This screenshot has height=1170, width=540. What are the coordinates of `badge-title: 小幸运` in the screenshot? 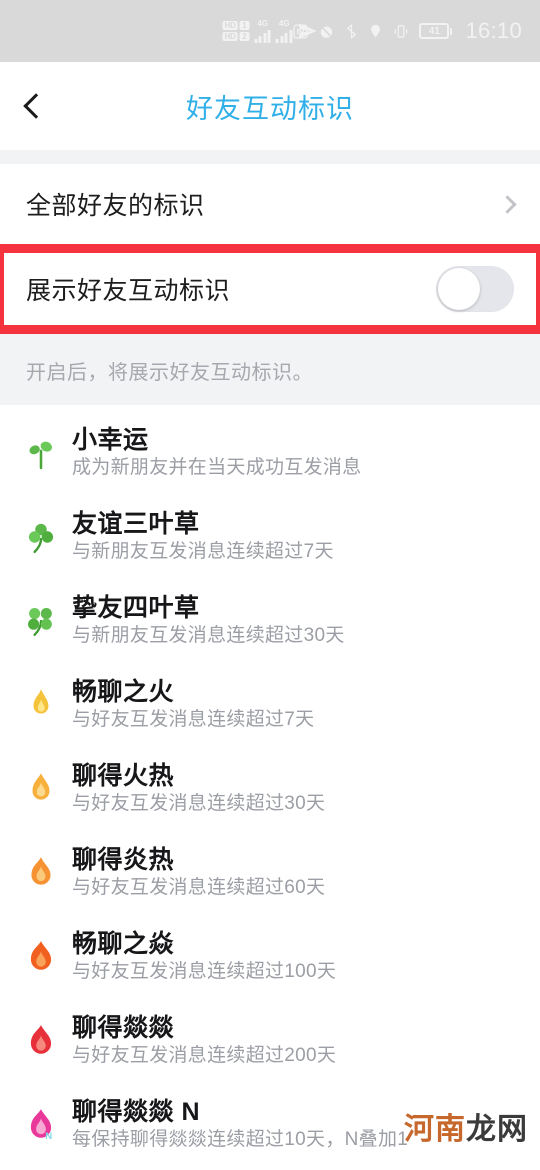 It's located at (110, 440).